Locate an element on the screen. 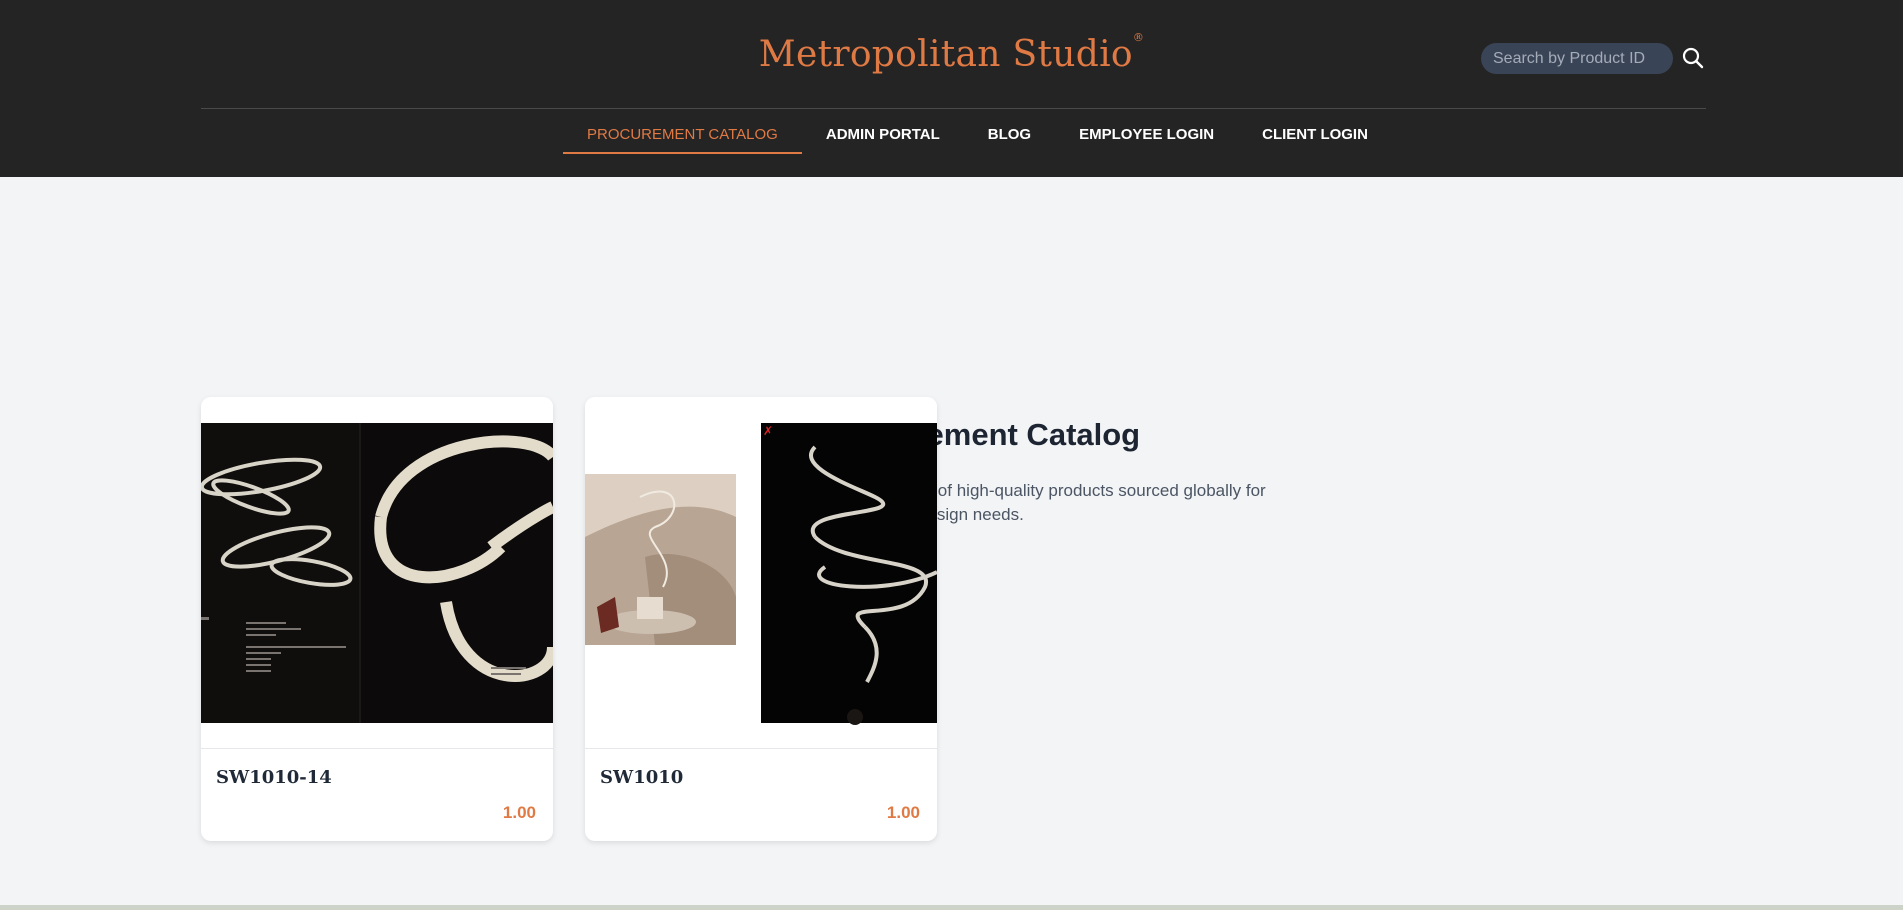 The height and width of the screenshot is (910, 1903). nav-blog: BLOG is located at coordinates (1009, 136).